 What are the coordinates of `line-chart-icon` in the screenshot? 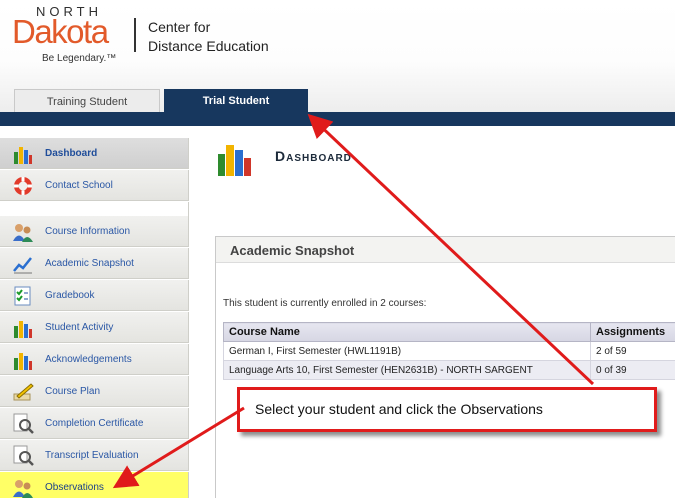 It's located at (22, 265).